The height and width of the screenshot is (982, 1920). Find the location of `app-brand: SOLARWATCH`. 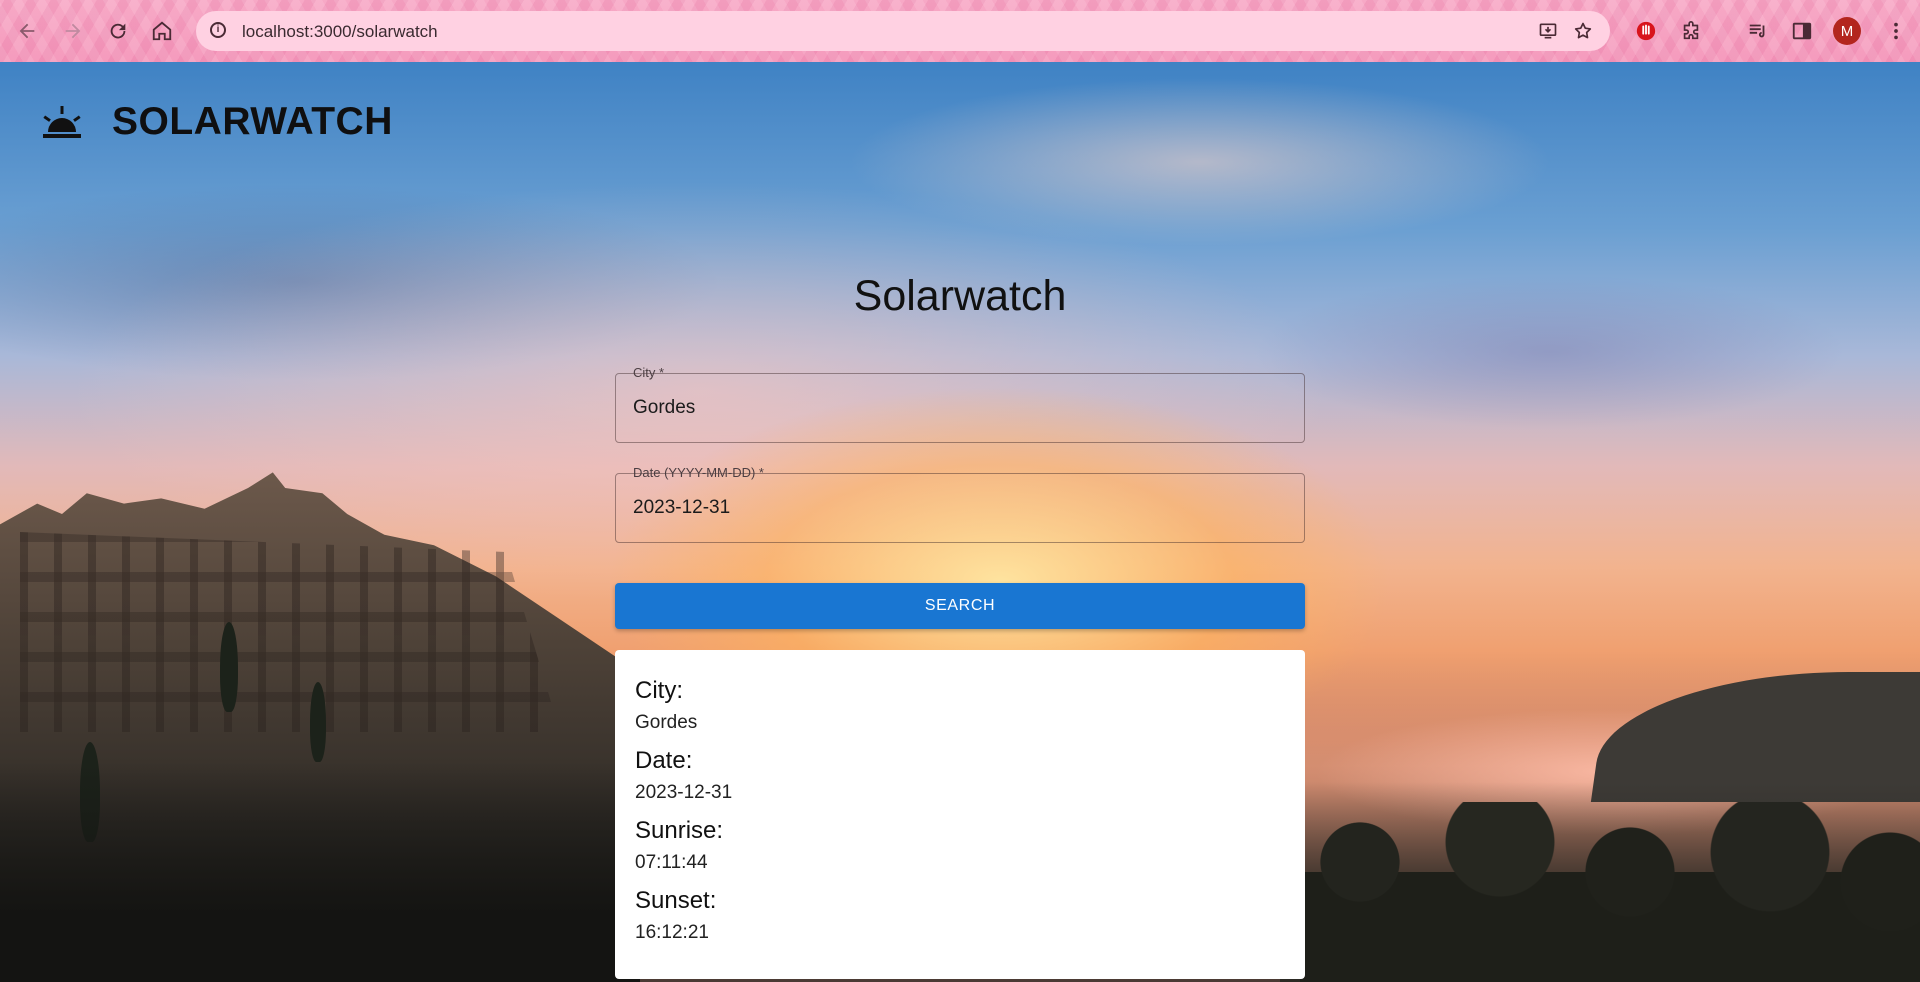

app-brand: SOLARWATCH is located at coordinates (216, 122).